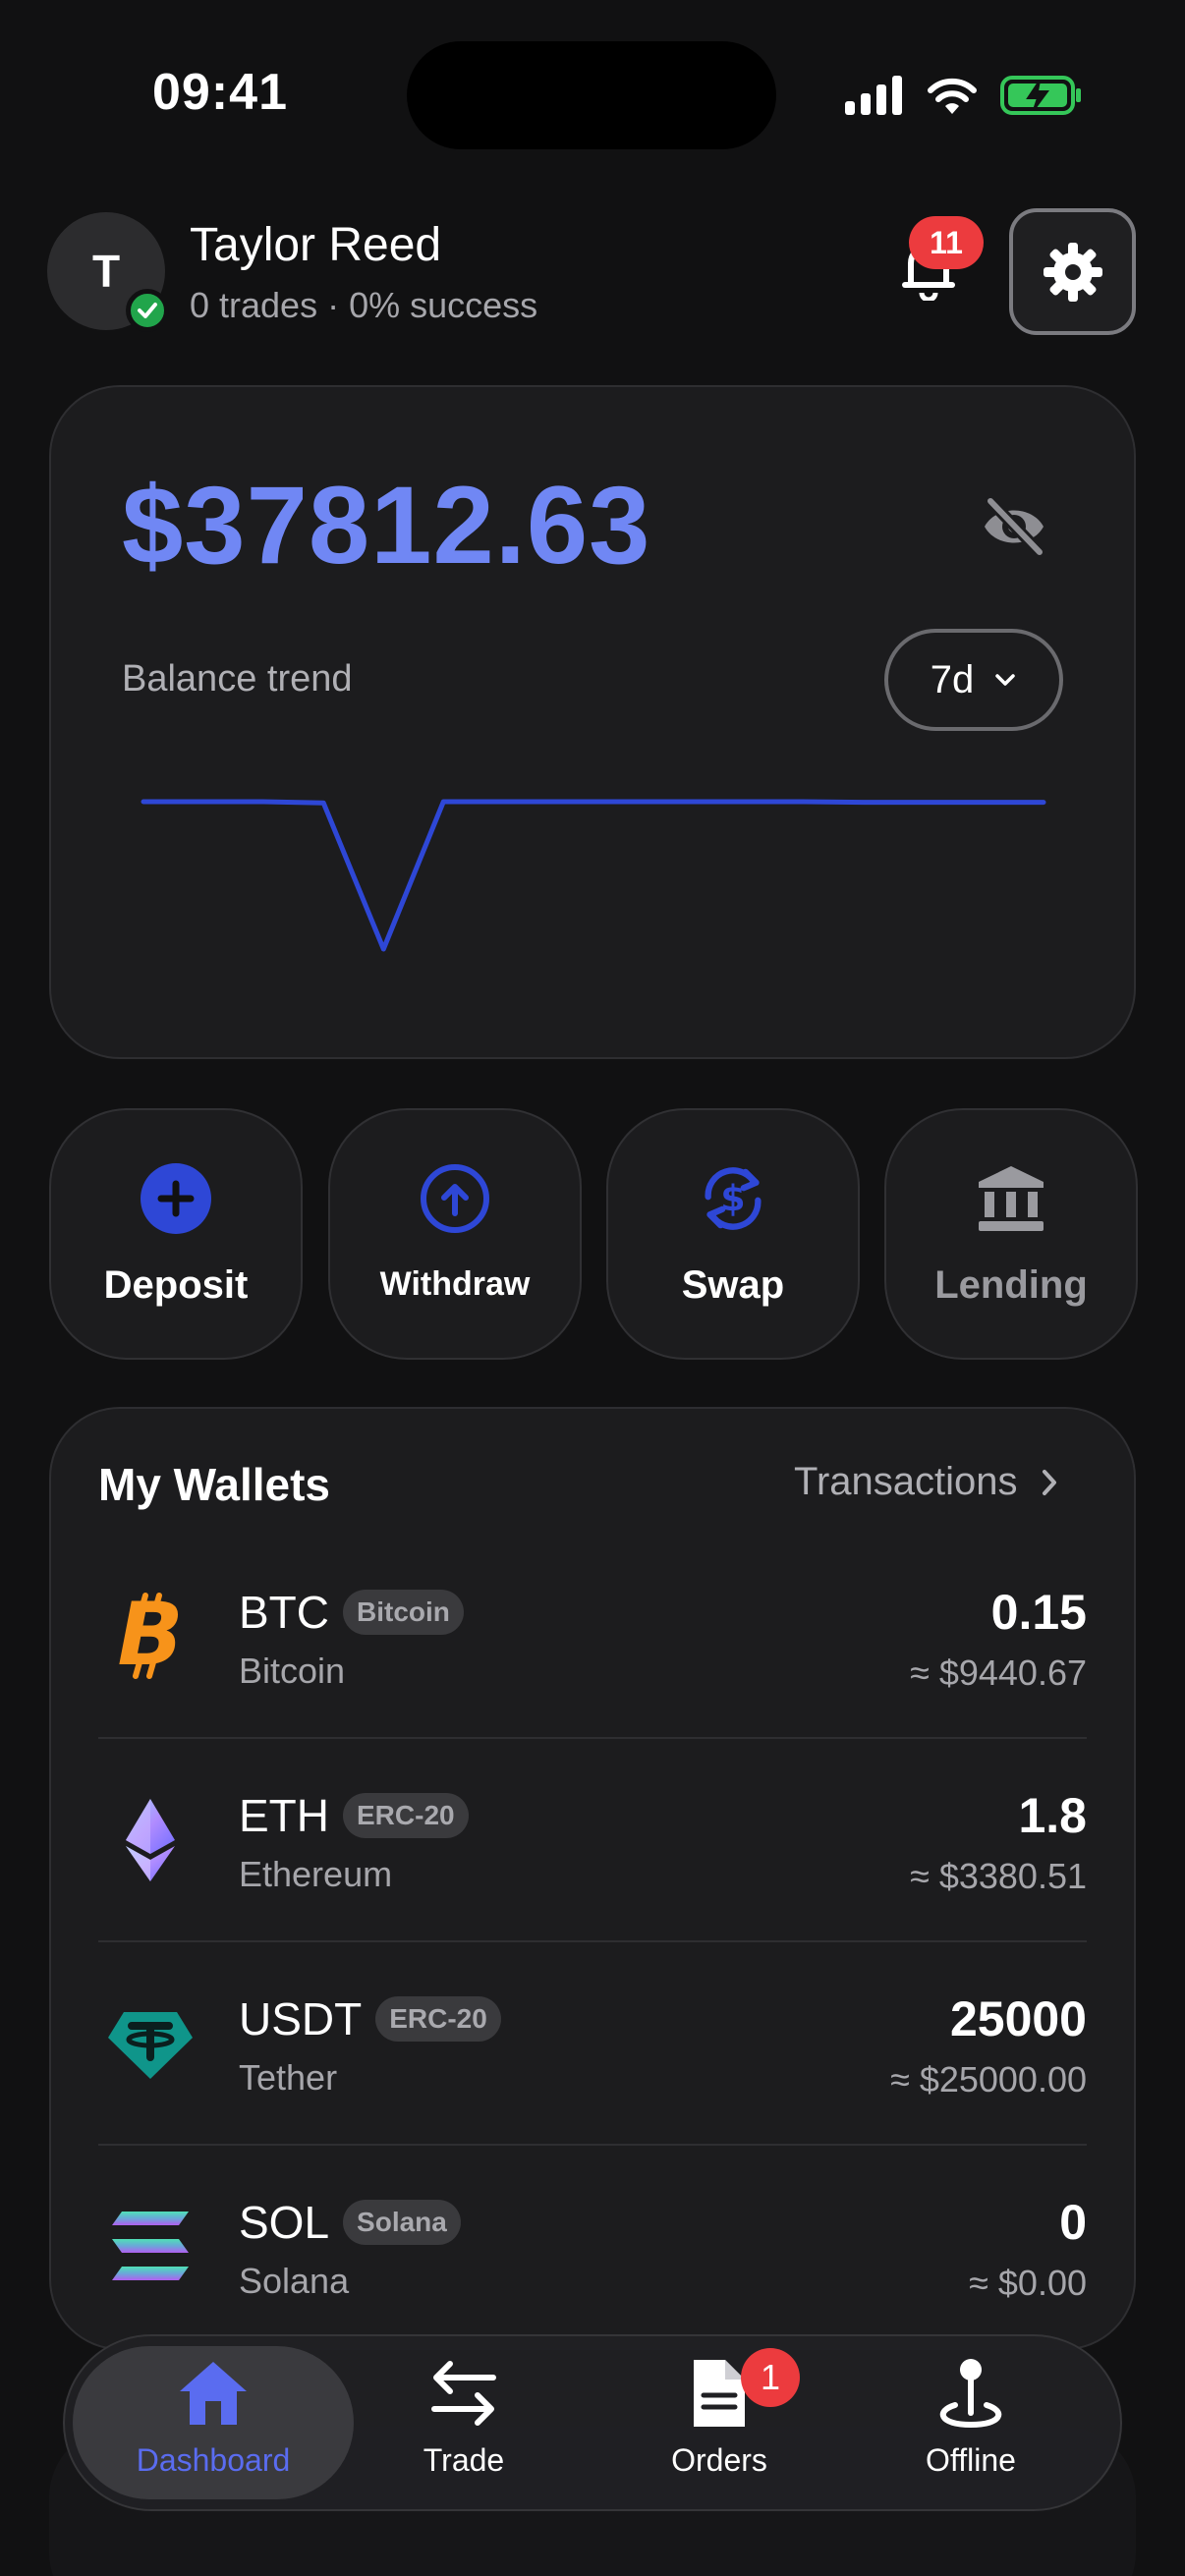 The image size is (1185, 2576). What do you see at coordinates (214, 2393) in the screenshot?
I see `home-icon` at bounding box center [214, 2393].